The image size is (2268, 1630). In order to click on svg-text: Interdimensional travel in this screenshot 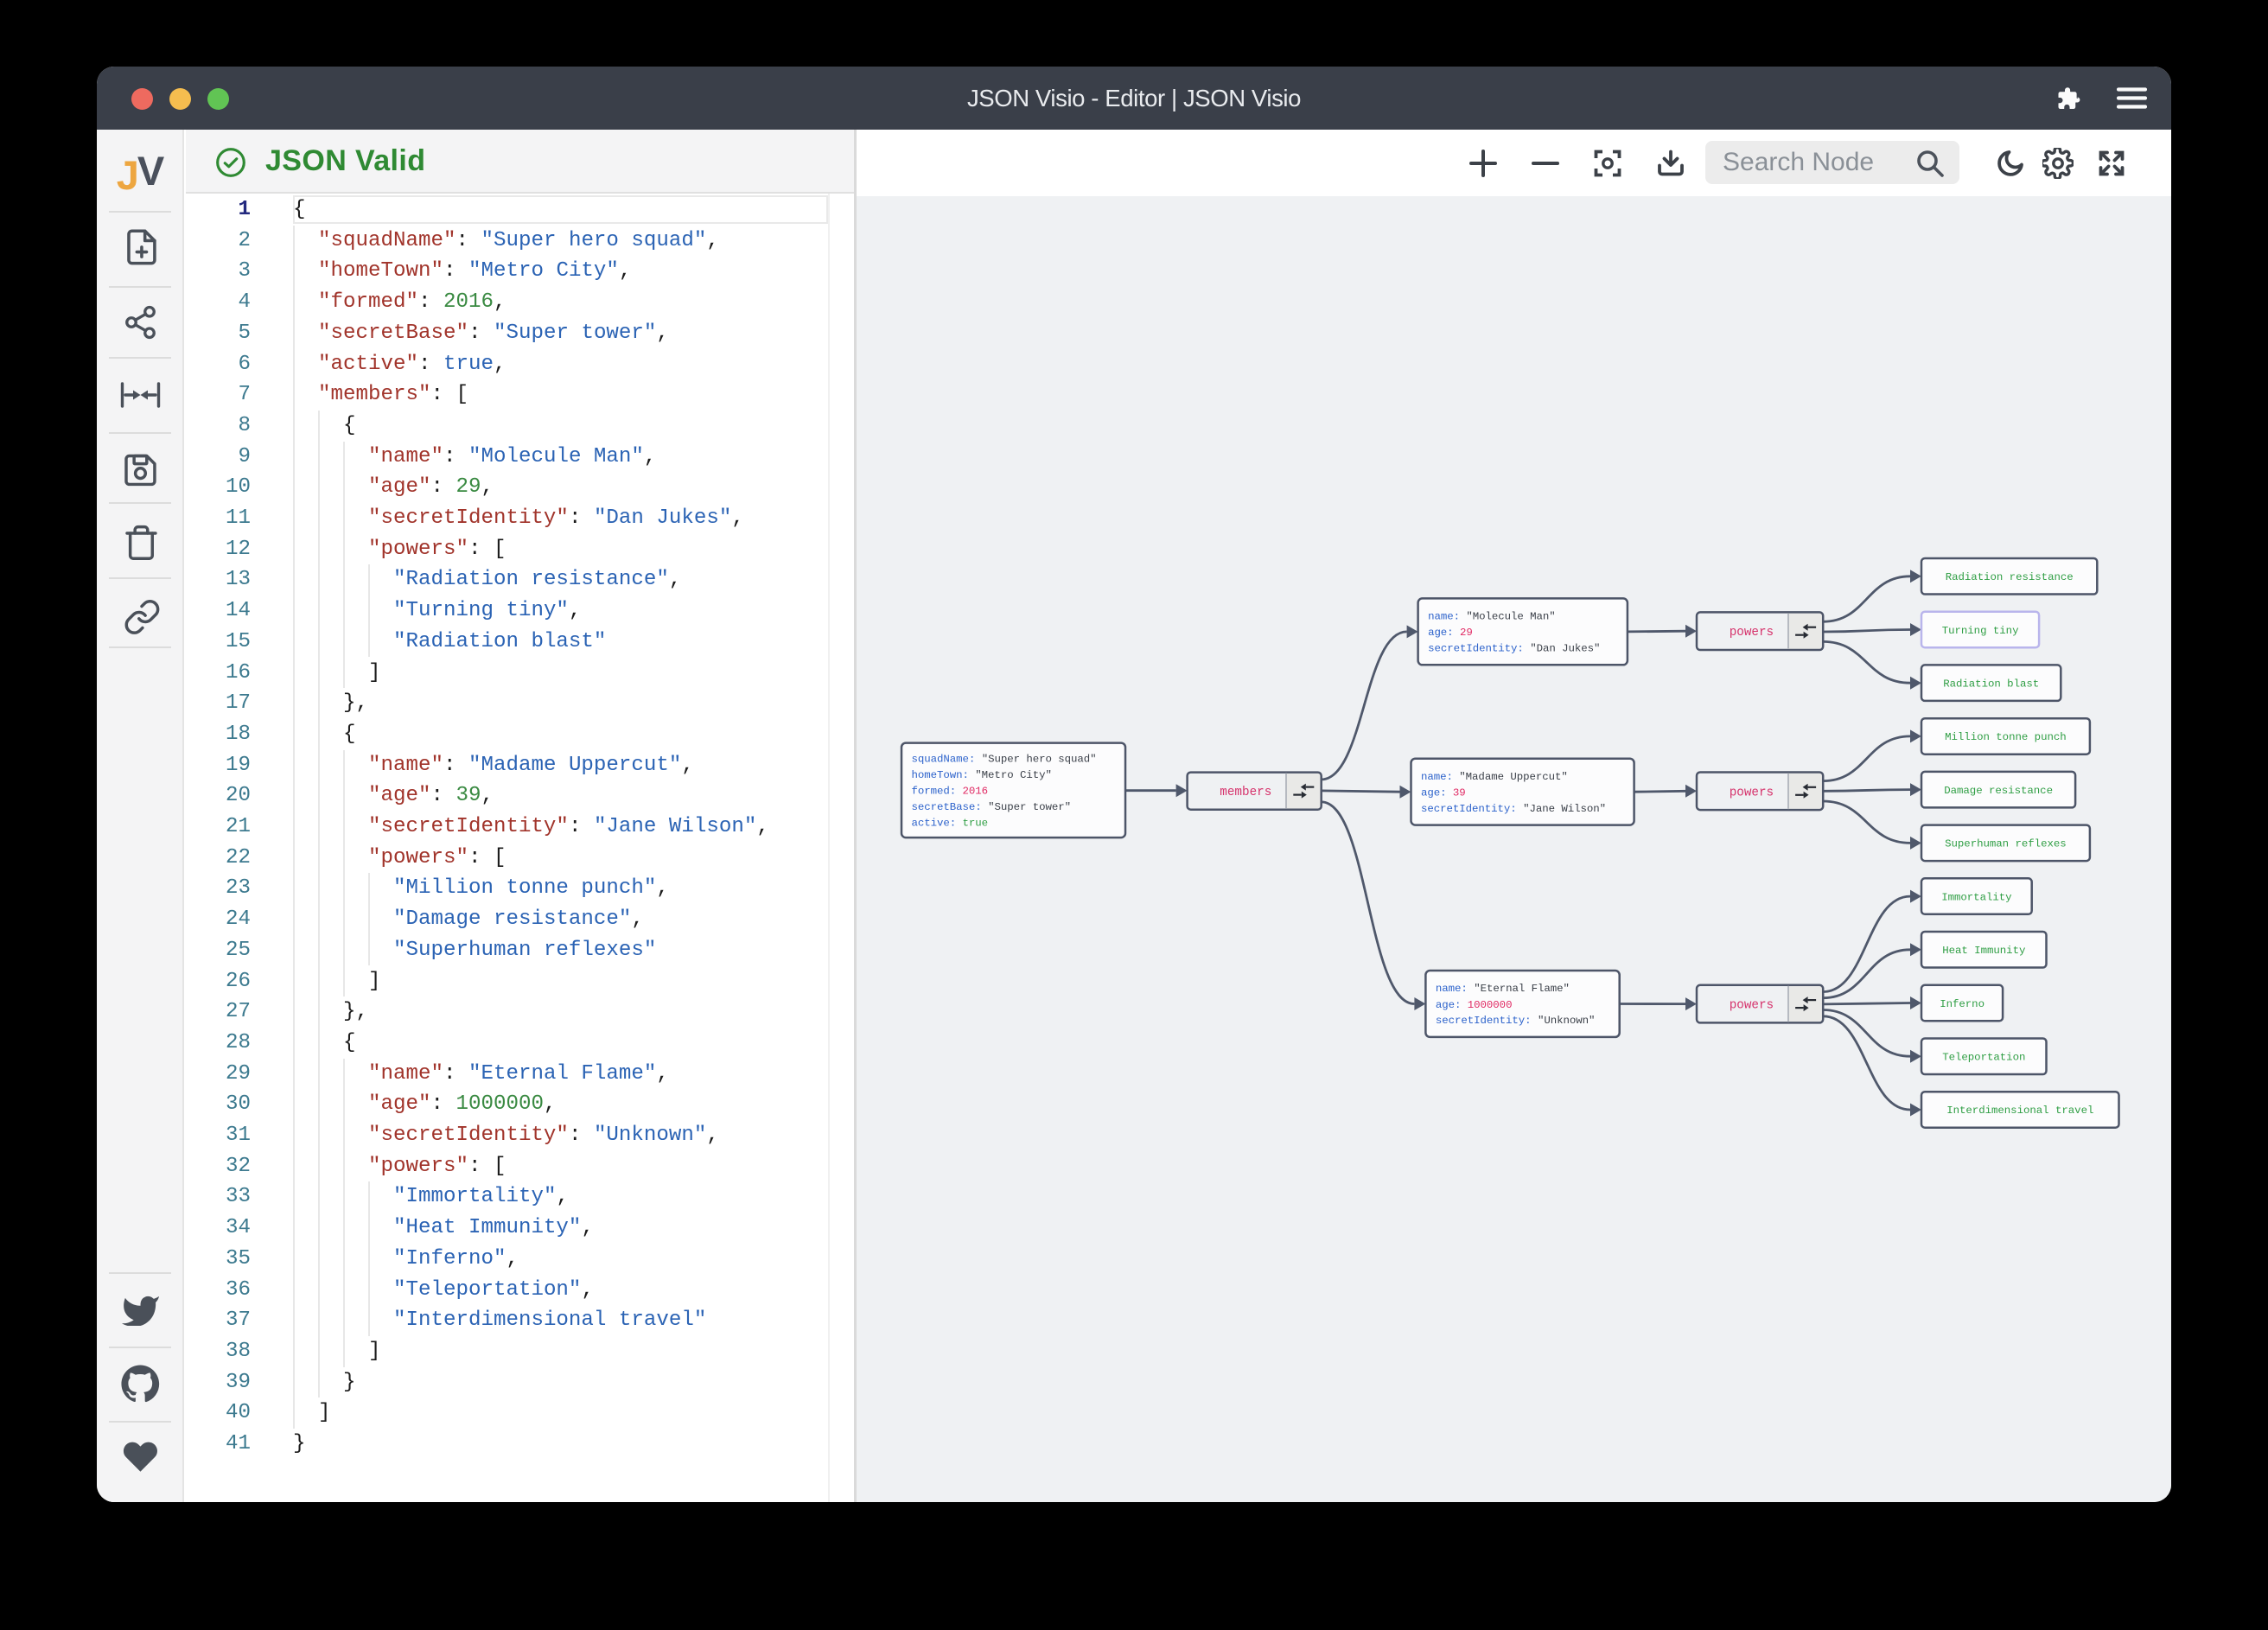, I will do `click(2019, 1111)`.